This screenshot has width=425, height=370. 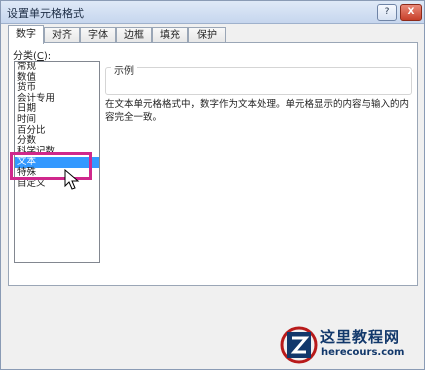 I want to click on tab-protection: 保护, so click(x=207, y=35).